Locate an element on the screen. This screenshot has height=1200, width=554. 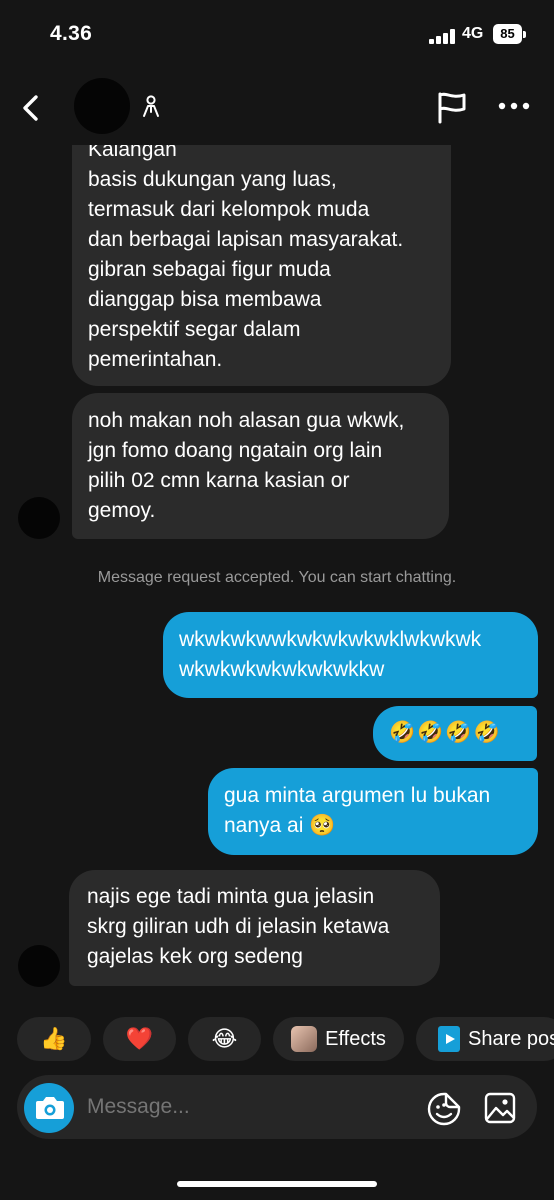
thumbs-up-reaction-button: 👍 is located at coordinates (54, 1039).